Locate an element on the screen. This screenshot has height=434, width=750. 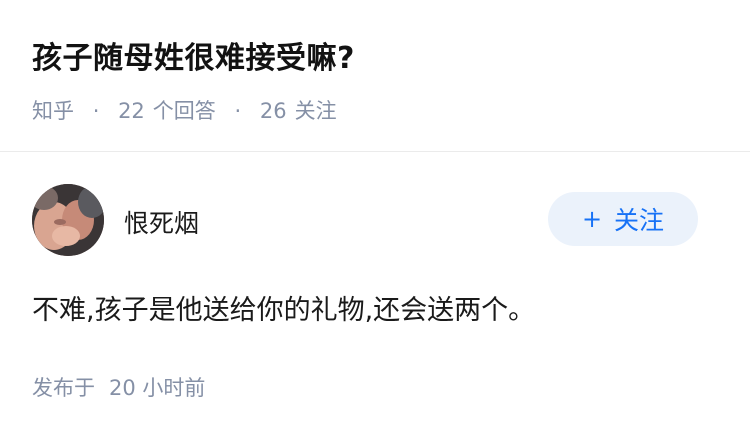
source-label: 知乎 is located at coordinates (53, 111).